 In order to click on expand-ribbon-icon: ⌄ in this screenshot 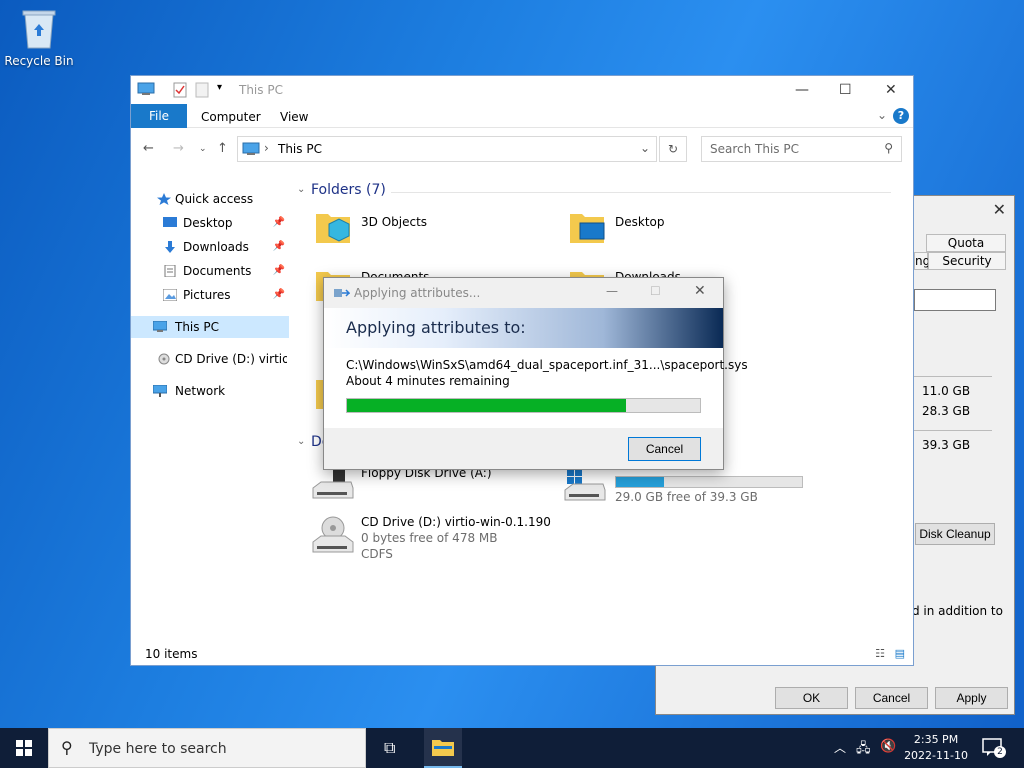, I will do `click(882, 115)`.